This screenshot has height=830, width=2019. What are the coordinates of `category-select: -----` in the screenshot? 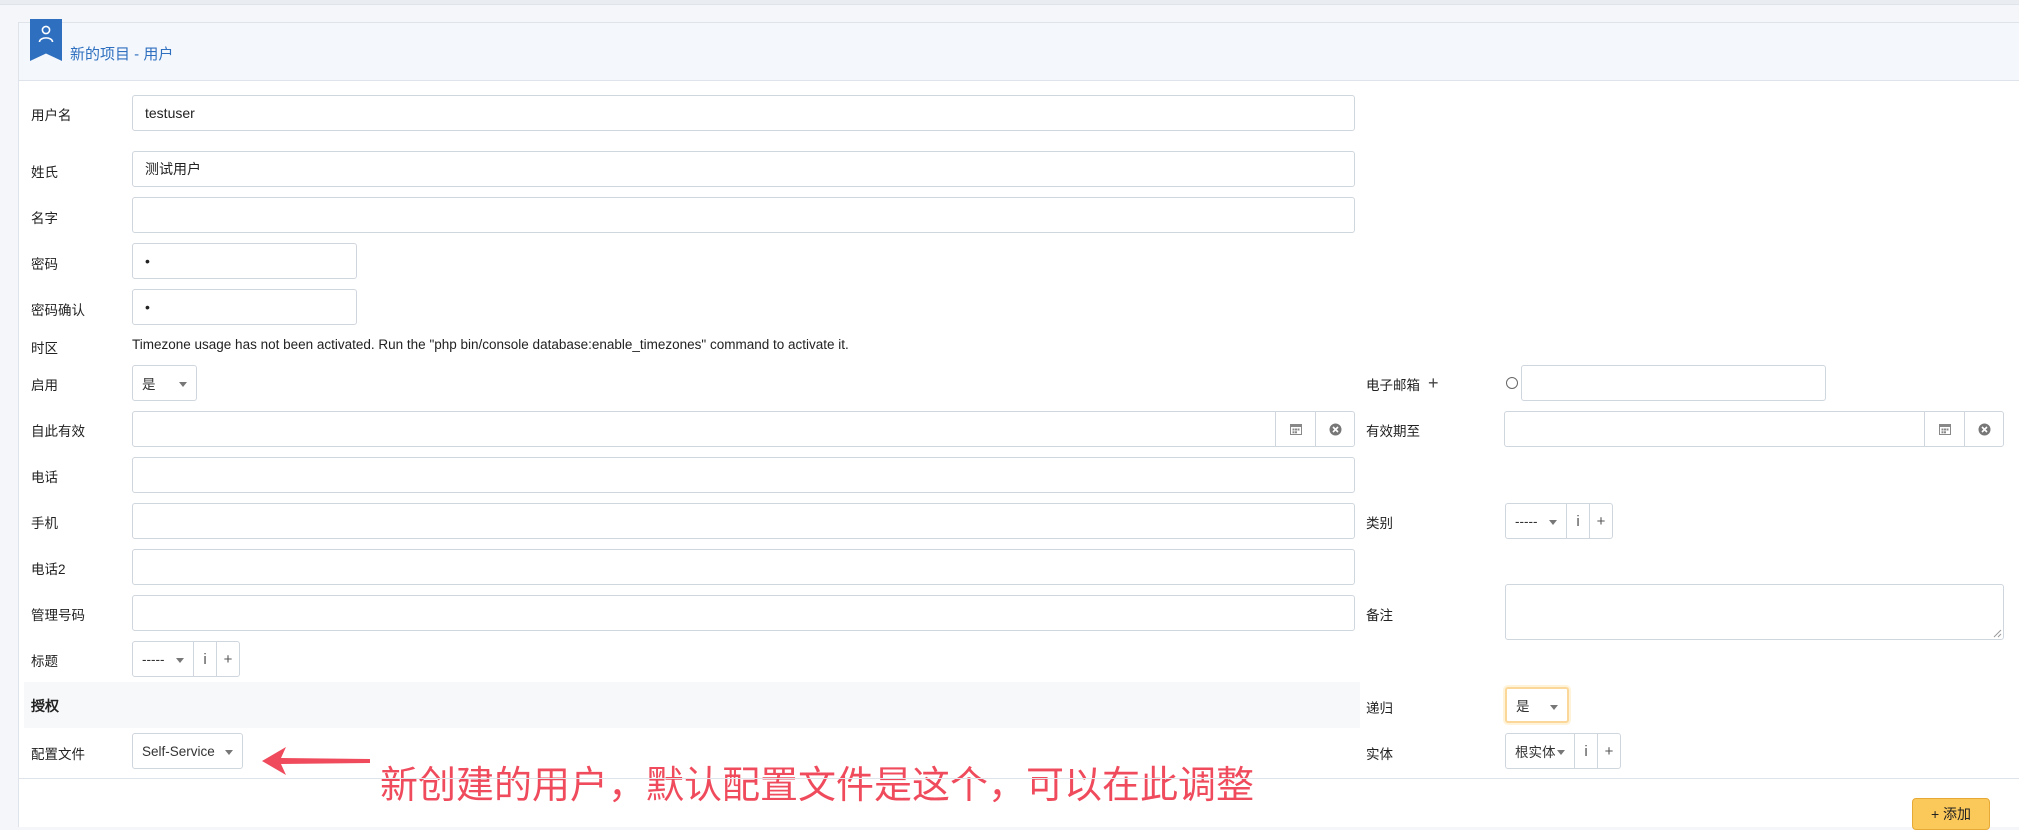 It's located at (1536, 521).